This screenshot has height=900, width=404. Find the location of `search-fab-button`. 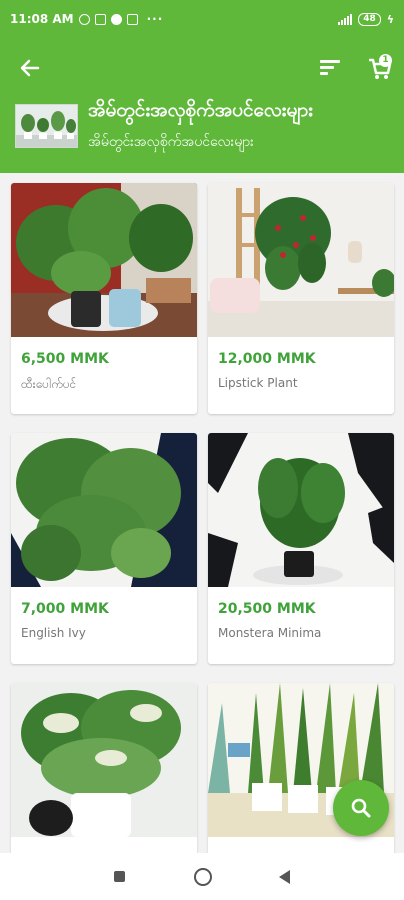

search-fab-button is located at coordinates (361, 808).